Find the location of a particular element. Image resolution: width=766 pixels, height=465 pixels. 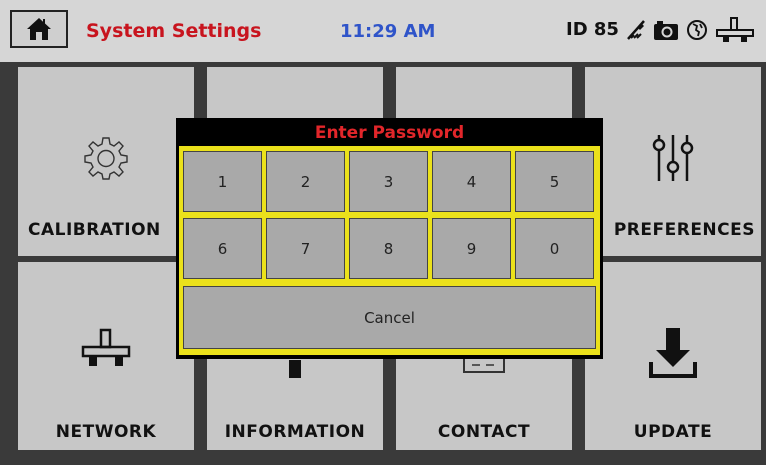

dialog-title: Enter Password is located at coordinates (389, 133).